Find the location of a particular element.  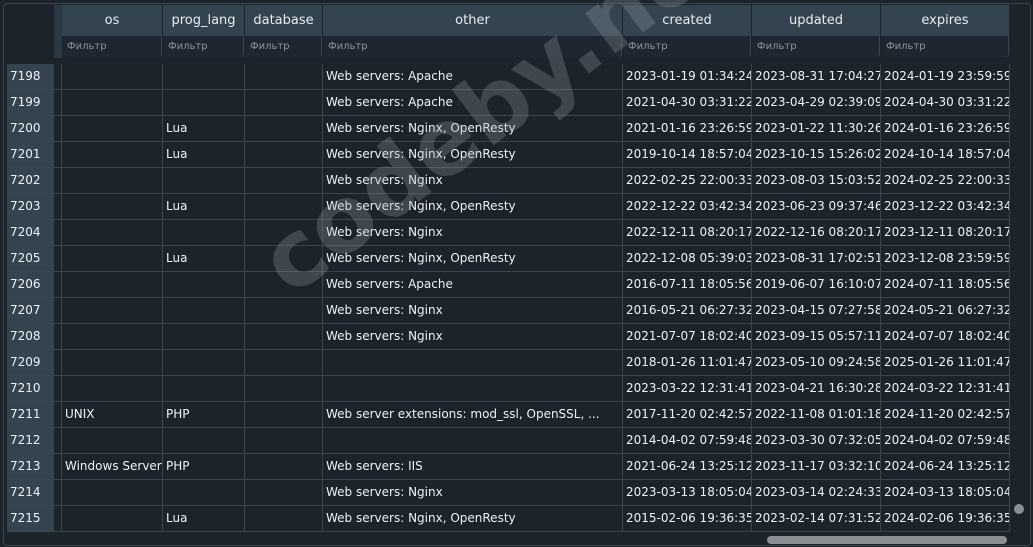

filter-input-other: Фильтр is located at coordinates (473, 46).